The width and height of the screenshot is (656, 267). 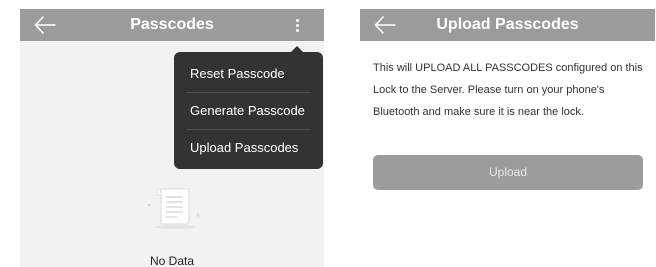 I want to click on more-options-icon, so click(x=297, y=26).